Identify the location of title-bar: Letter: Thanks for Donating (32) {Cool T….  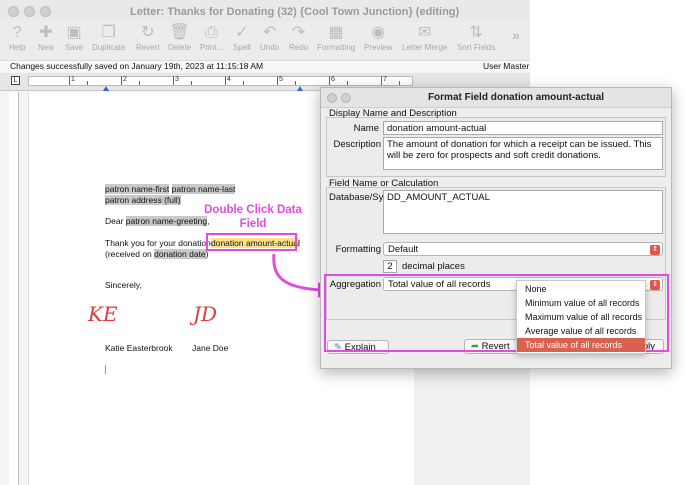
(265, 11).